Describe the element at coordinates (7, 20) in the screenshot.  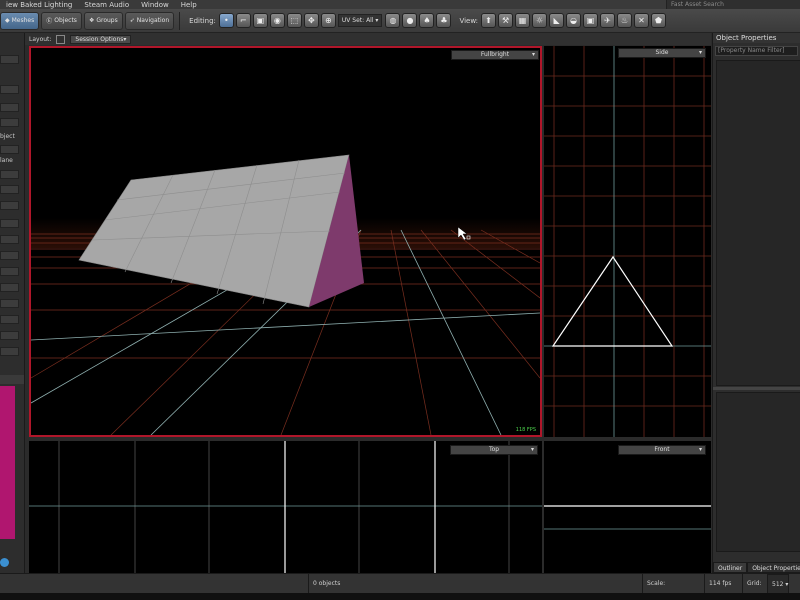
I see `mesh-icon: ◆` at that location.